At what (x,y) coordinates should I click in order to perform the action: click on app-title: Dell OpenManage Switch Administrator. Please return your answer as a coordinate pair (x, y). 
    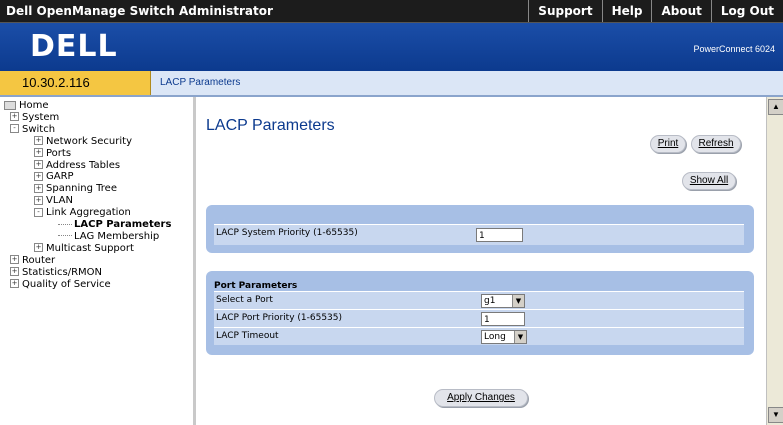
    Looking at the image, I should click on (139, 11).